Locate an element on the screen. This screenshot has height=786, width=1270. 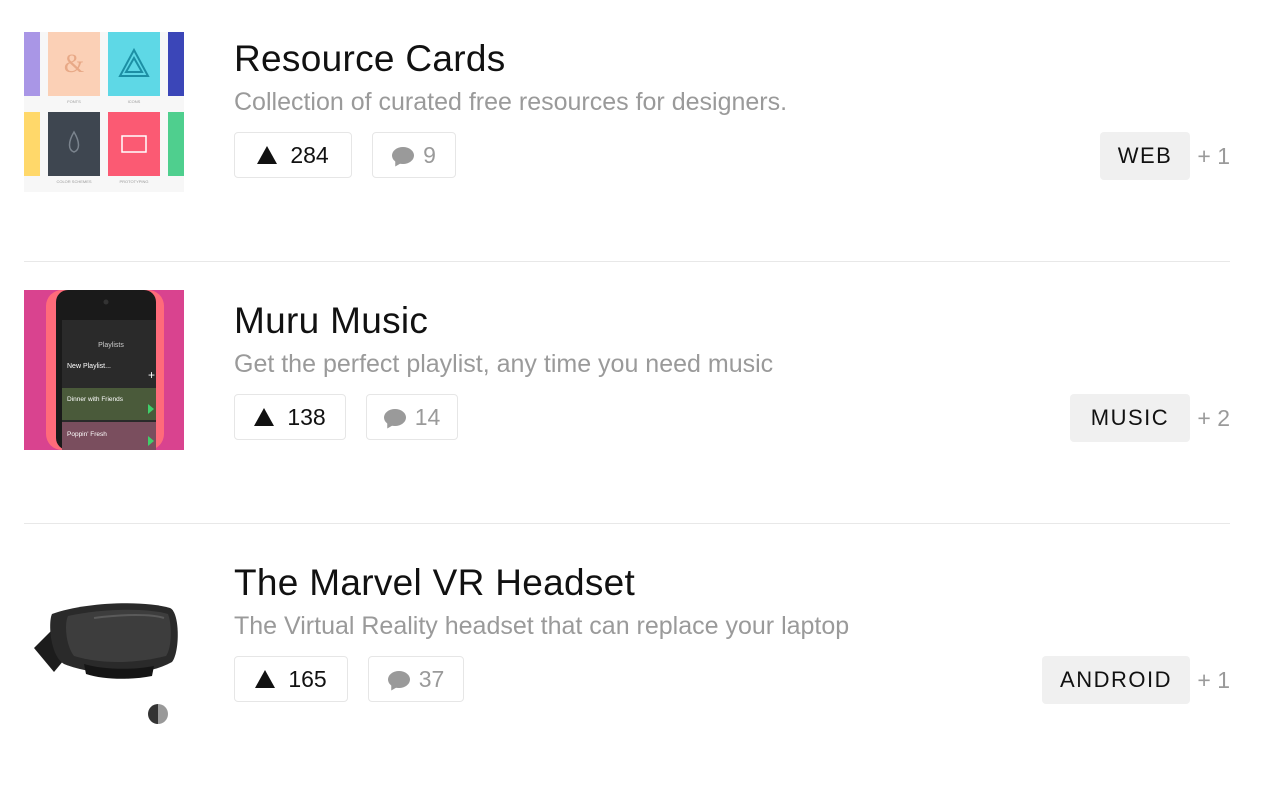
comment-count: 9 is located at coordinates (429, 154).